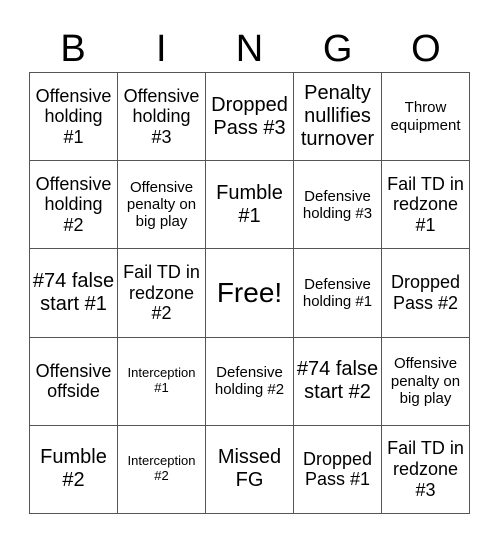  I want to click on bingo-cell-label: Offensive holding #1, so click(73, 116).